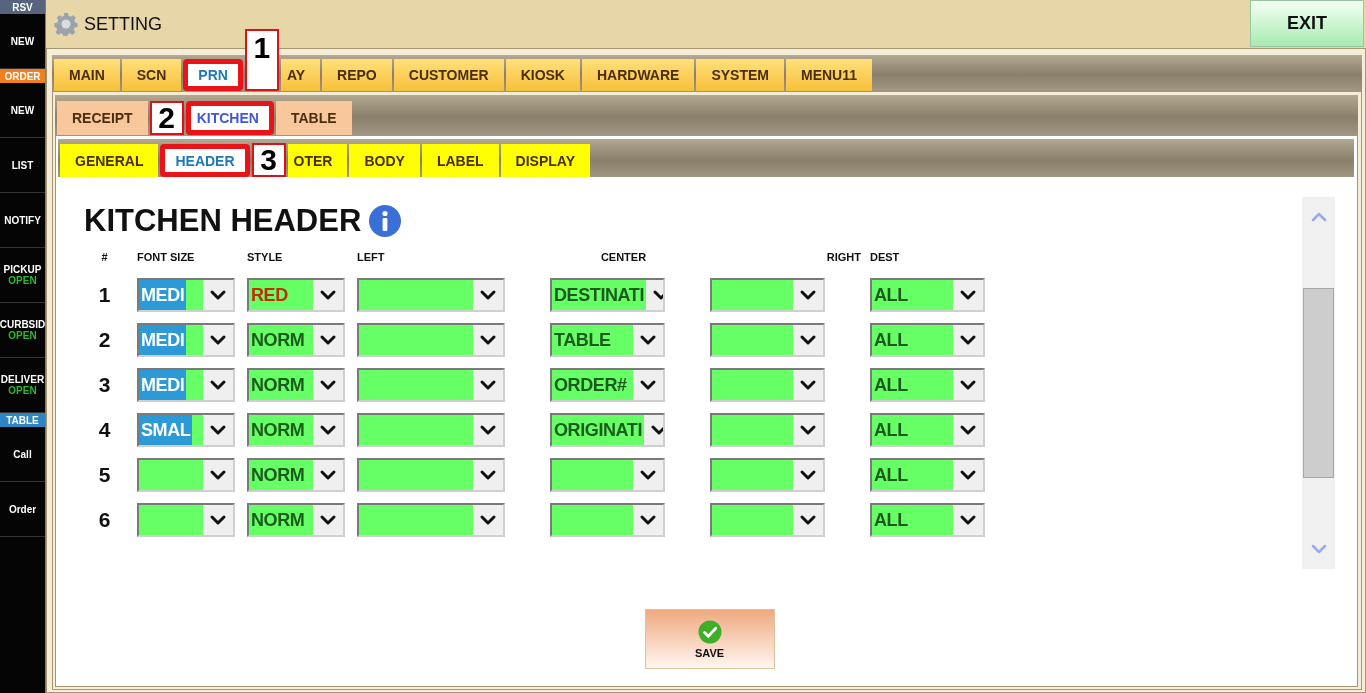 The width and height of the screenshot is (1366, 693). Describe the element at coordinates (22, 220) in the screenshot. I see `sidebar-item: NOTIFY` at that location.